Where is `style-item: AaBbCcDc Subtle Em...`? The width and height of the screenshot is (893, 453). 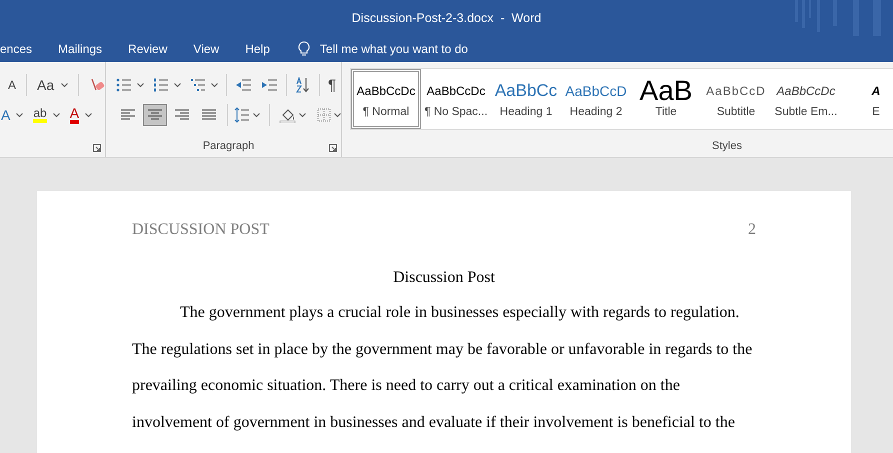 style-item: AaBbCcDc Subtle Em... is located at coordinates (806, 99).